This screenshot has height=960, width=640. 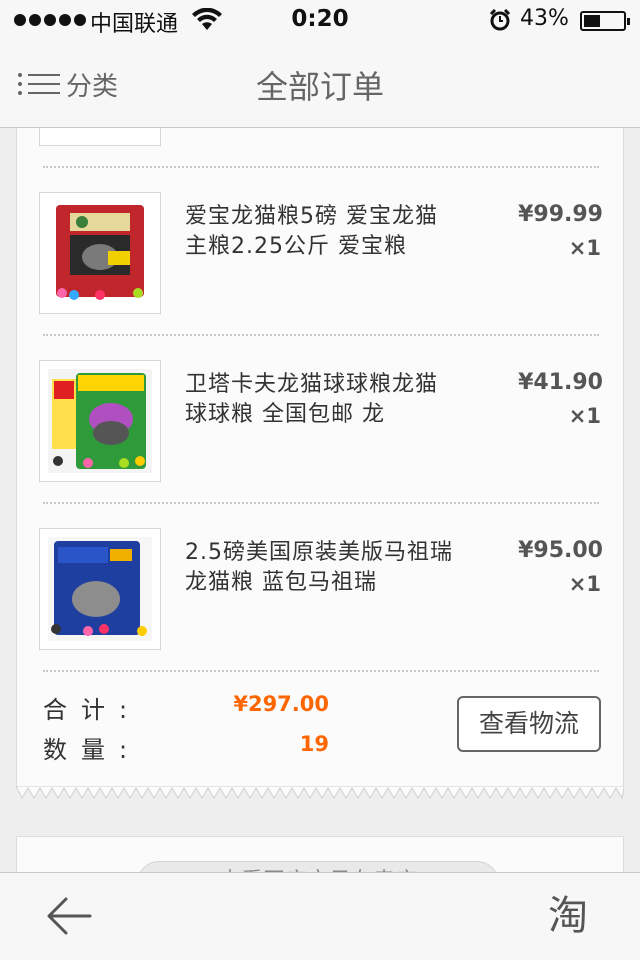 I want to click on item-title: 卫塔卡夫龙猫球球粮龙猫球球粮 全国包邮 龙, so click(x=320, y=400).